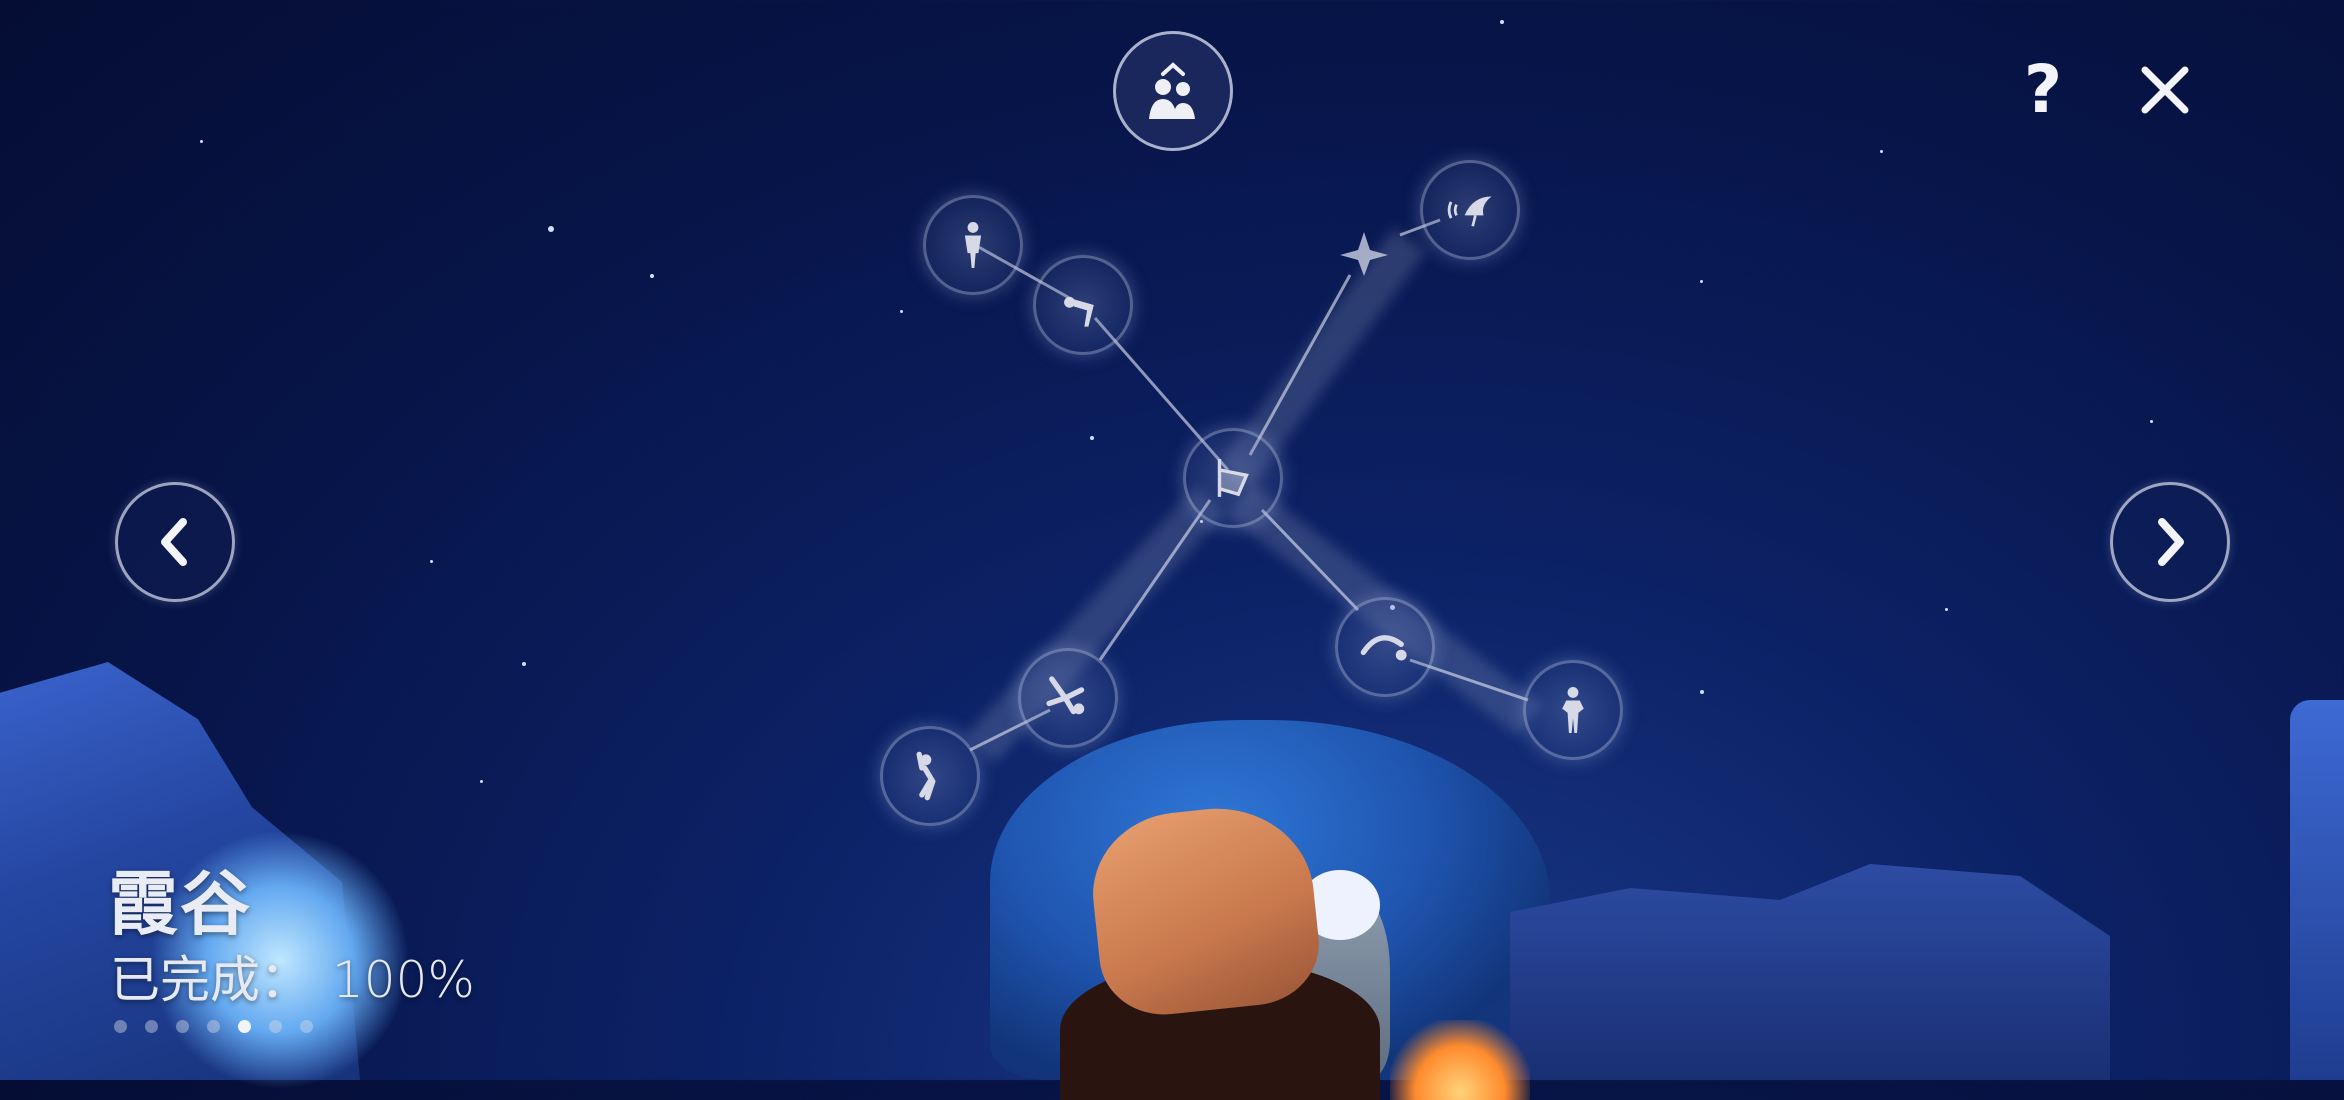 The height and width of the screenshot is (1100, 2344). I want to click on cartwheel-emote-spirit, so click(1068, 698).